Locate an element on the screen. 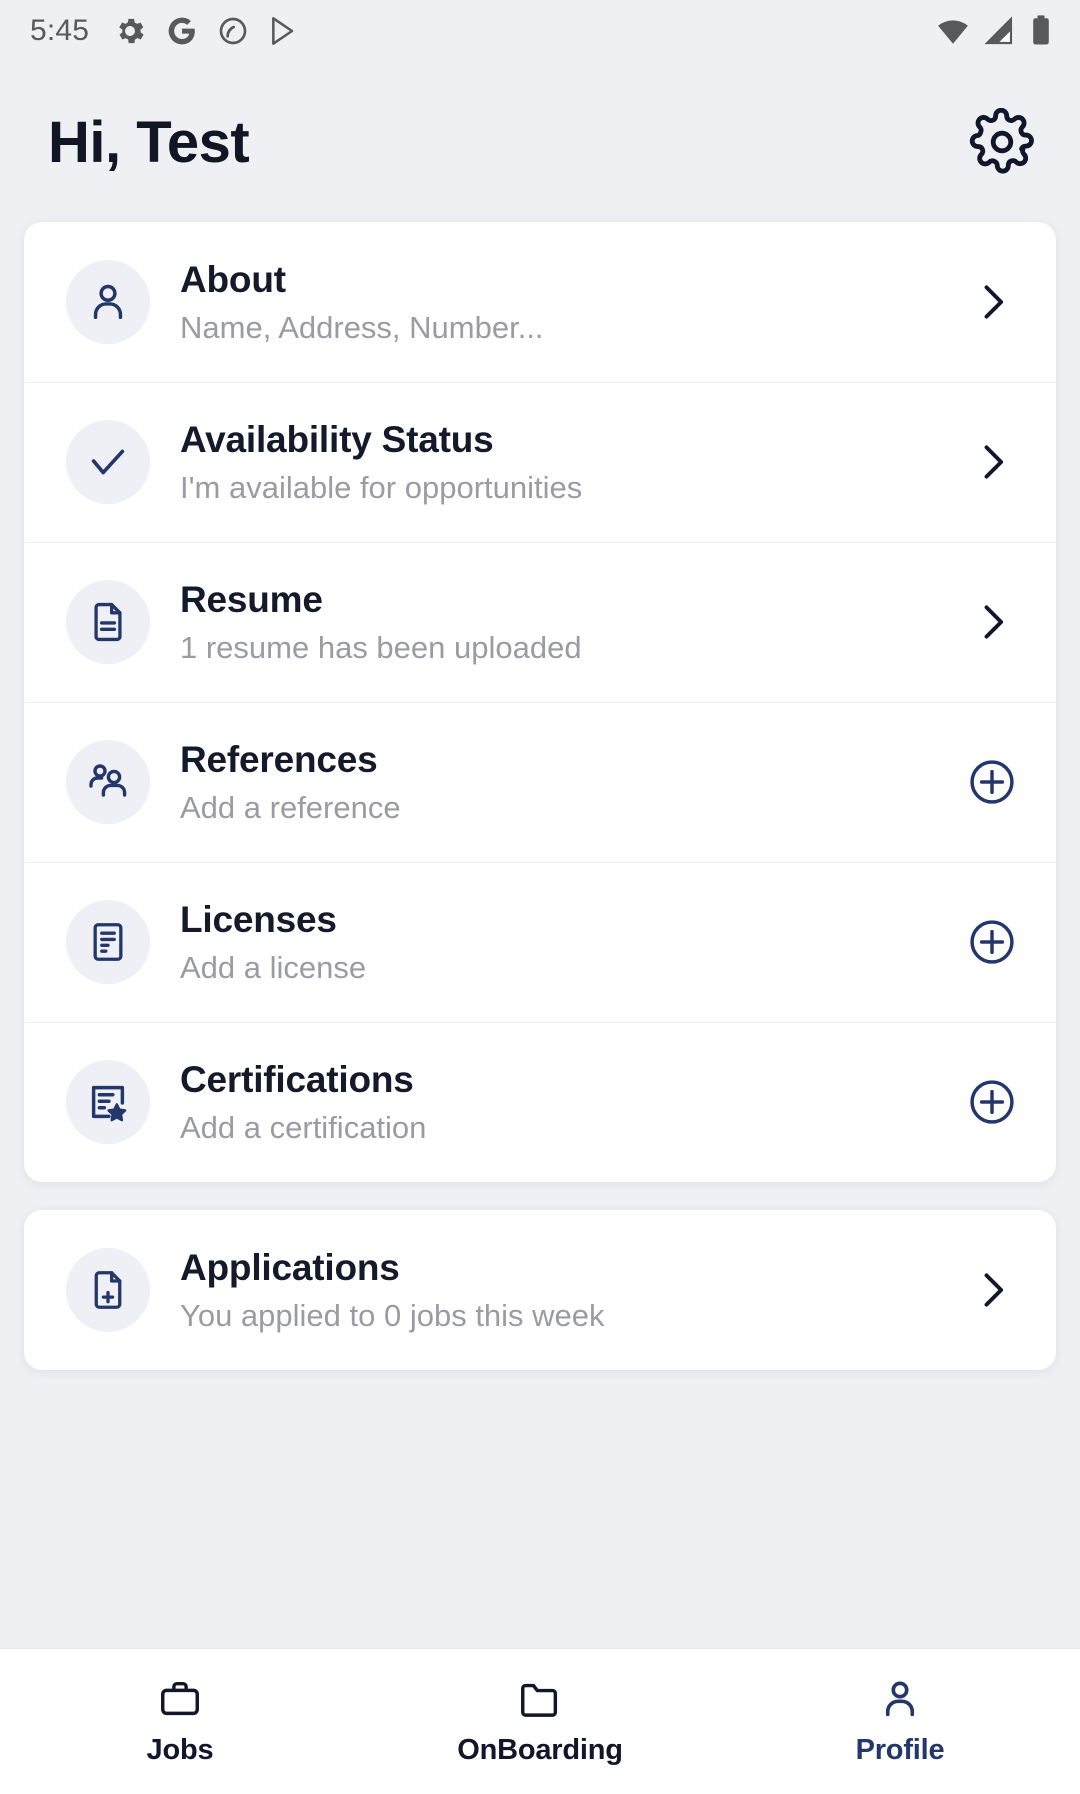 The width and height of the screenshot is (1080, 1794). nav-tab-label: Profile is located at coordinates (900, 1750).